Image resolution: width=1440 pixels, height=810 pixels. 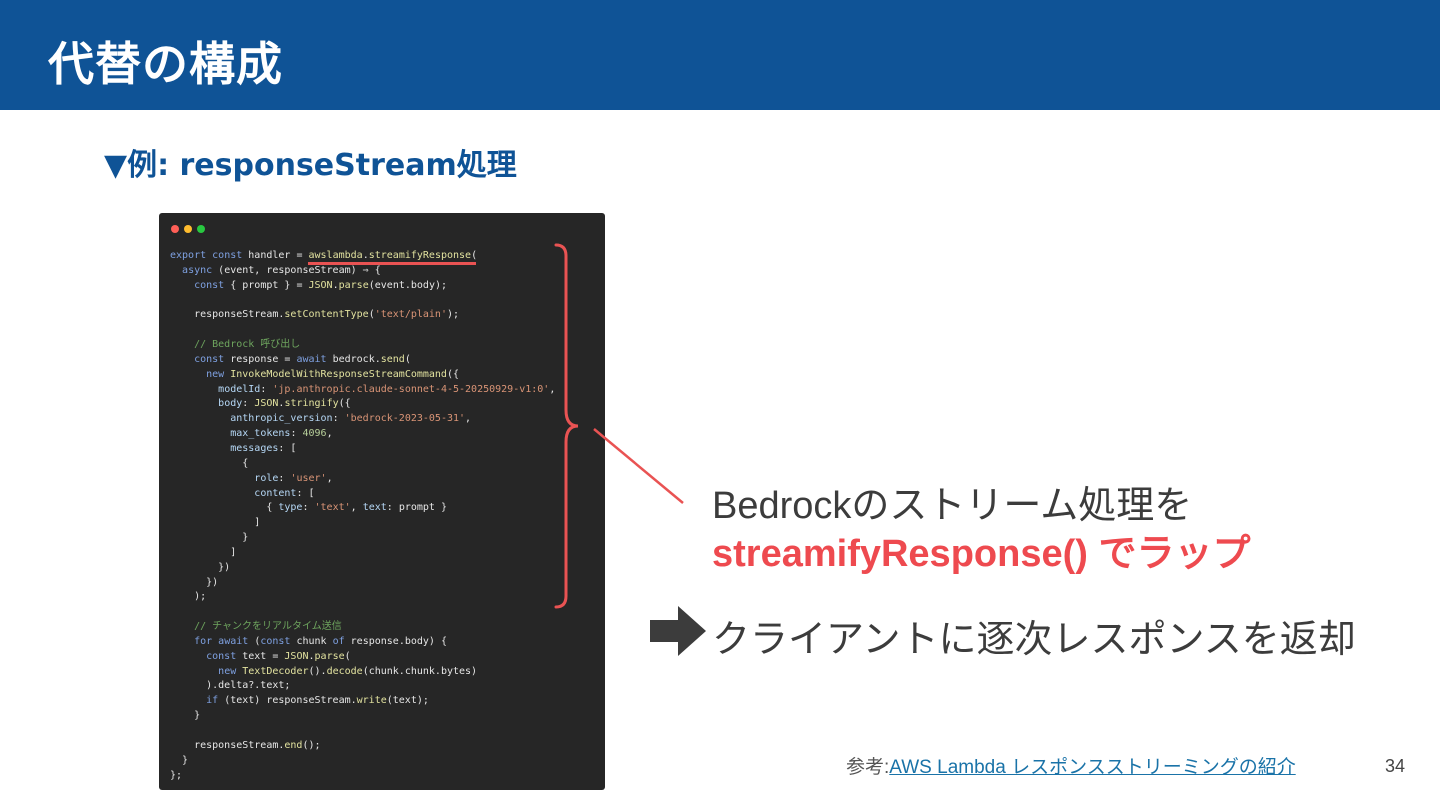 What do you see at coordinates (392, 263) in the screenshot?
I see `highlight-underline` at bounding box center [392, 263].